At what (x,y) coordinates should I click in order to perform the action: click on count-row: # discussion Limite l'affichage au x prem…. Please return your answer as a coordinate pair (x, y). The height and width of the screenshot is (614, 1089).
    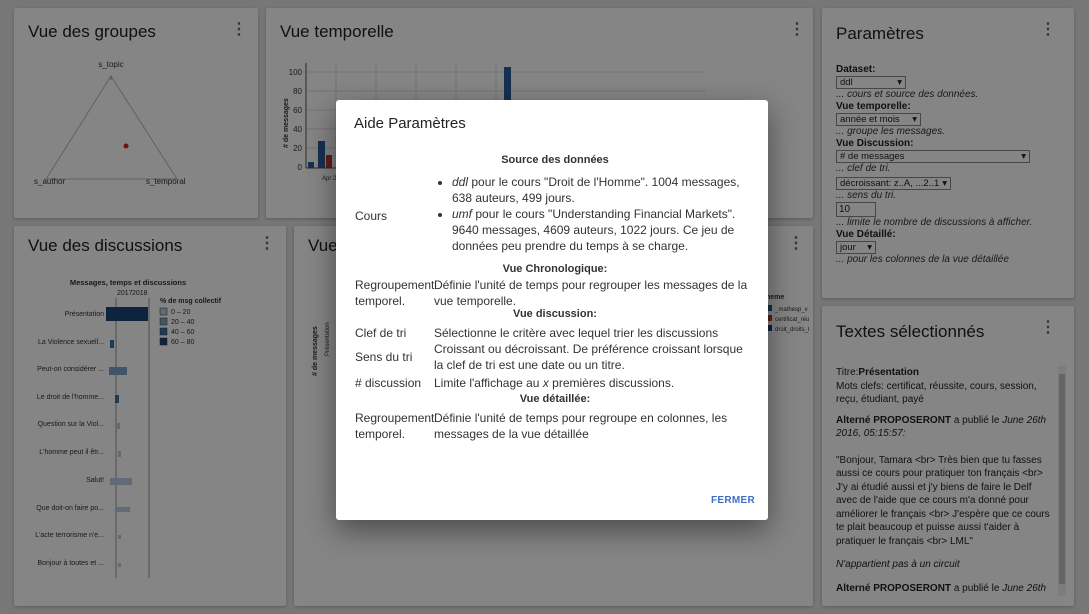
    Looking at the image, I should click on (555, 383).